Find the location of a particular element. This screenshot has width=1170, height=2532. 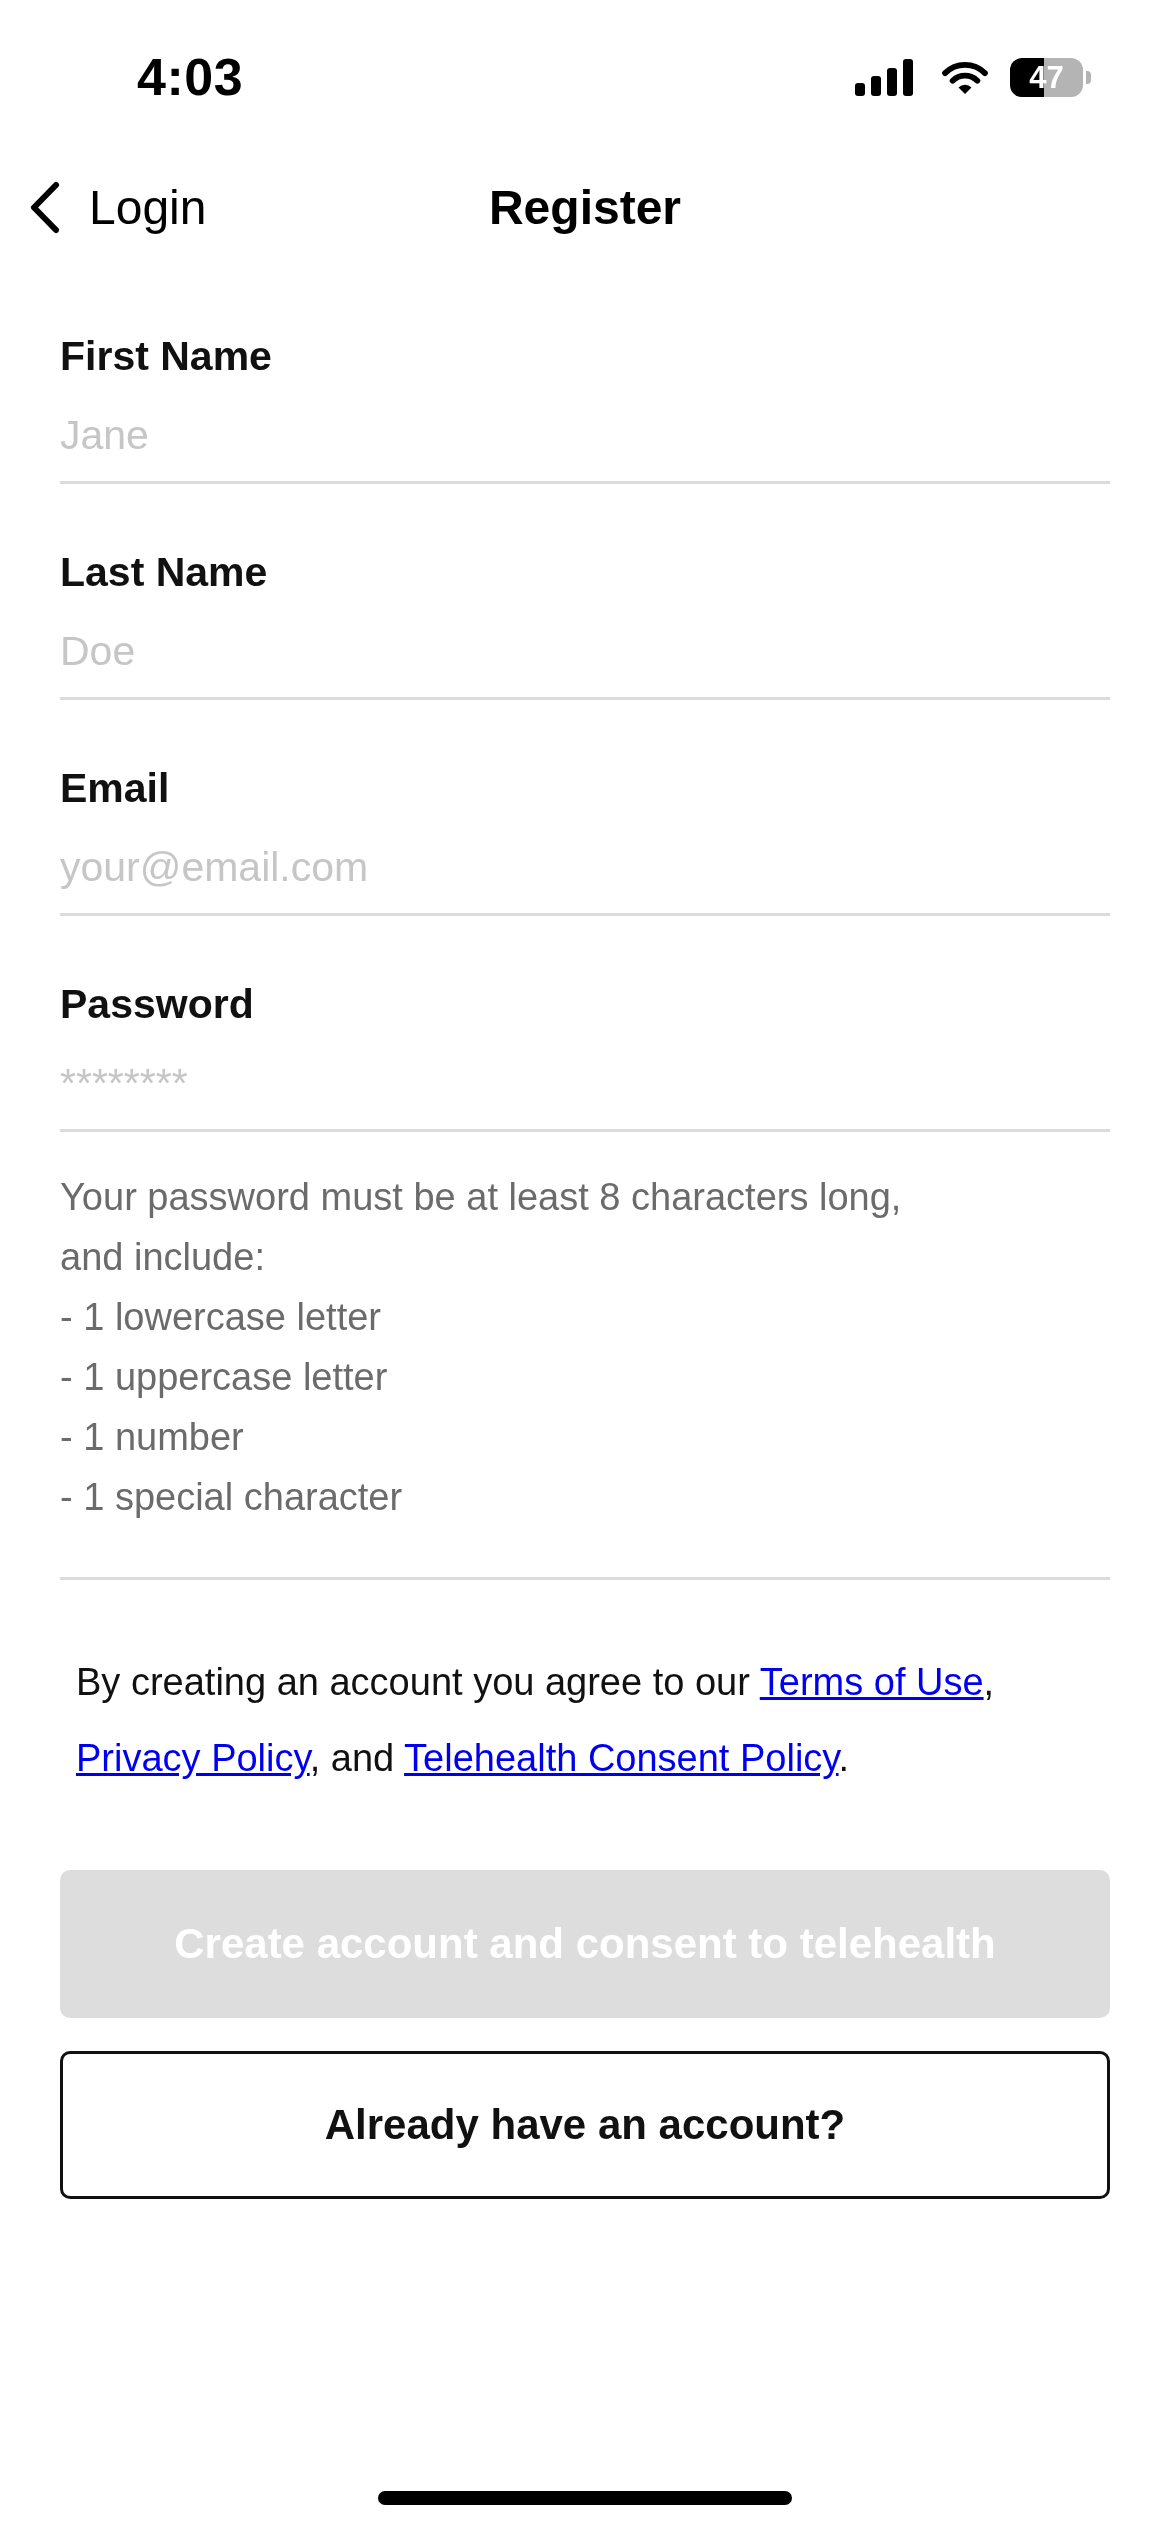

consent-link: Privacy Policy is located at coordinates (193, 1758).